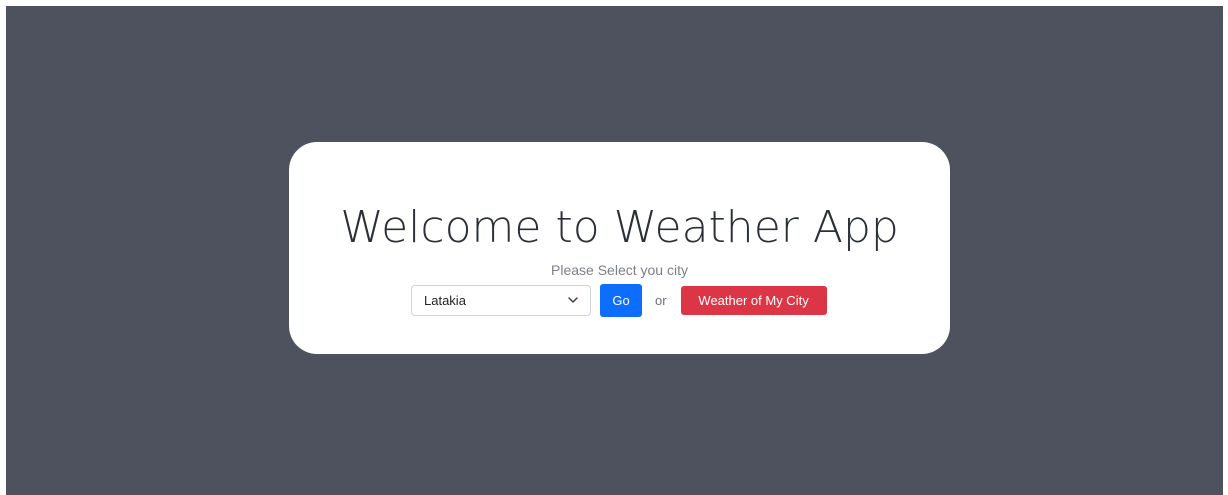 This screenshot has height=495, width=1228. What do you see at coordinates (753, 300) in the screenshot?
I see `weather-of-my-city-button: Weather of My City` at bounding box center [753, 300].